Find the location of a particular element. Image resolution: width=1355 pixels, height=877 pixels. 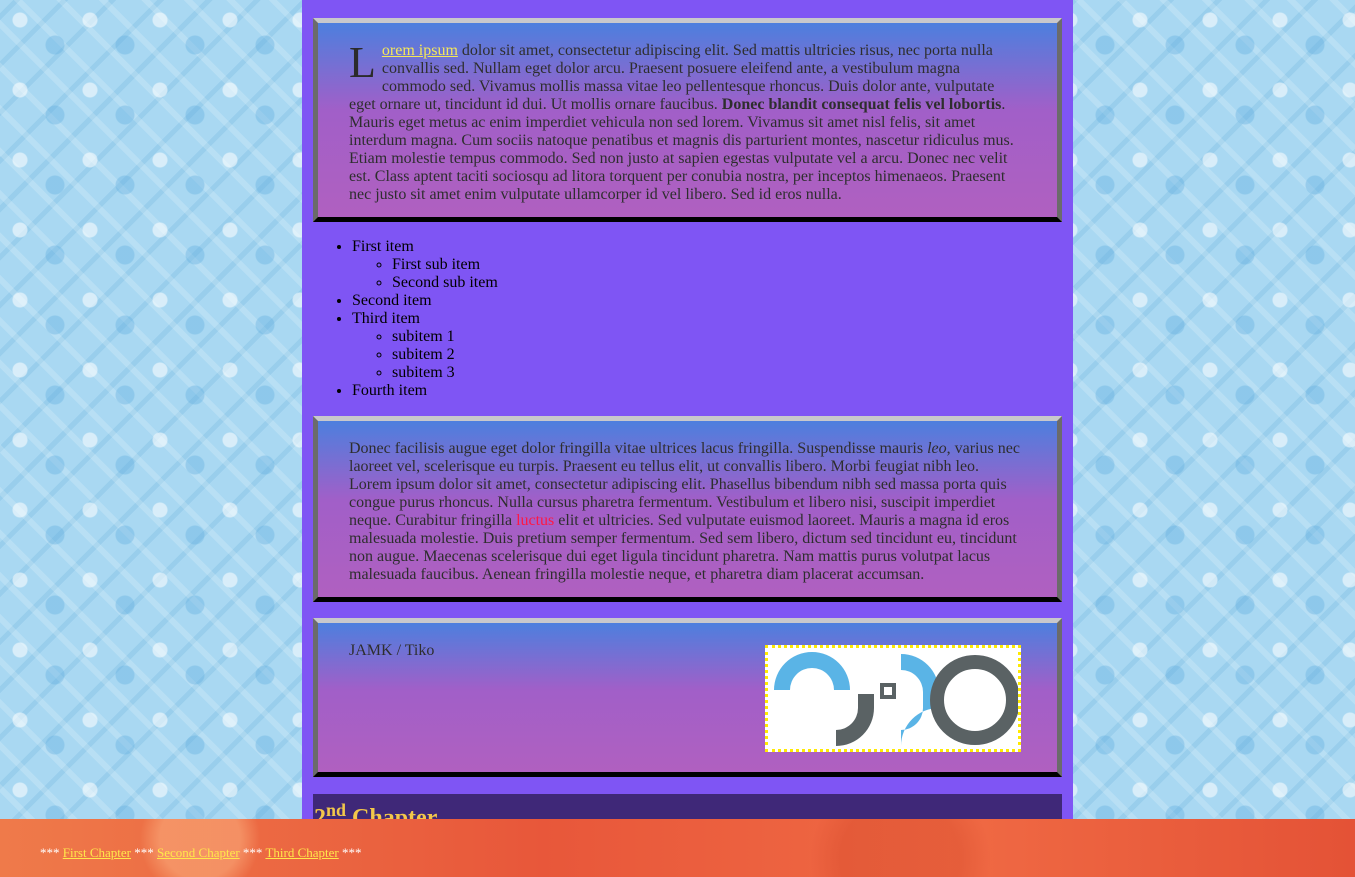

nav-link-first-chapter: First Chapter is located at coordinates (97, 852).